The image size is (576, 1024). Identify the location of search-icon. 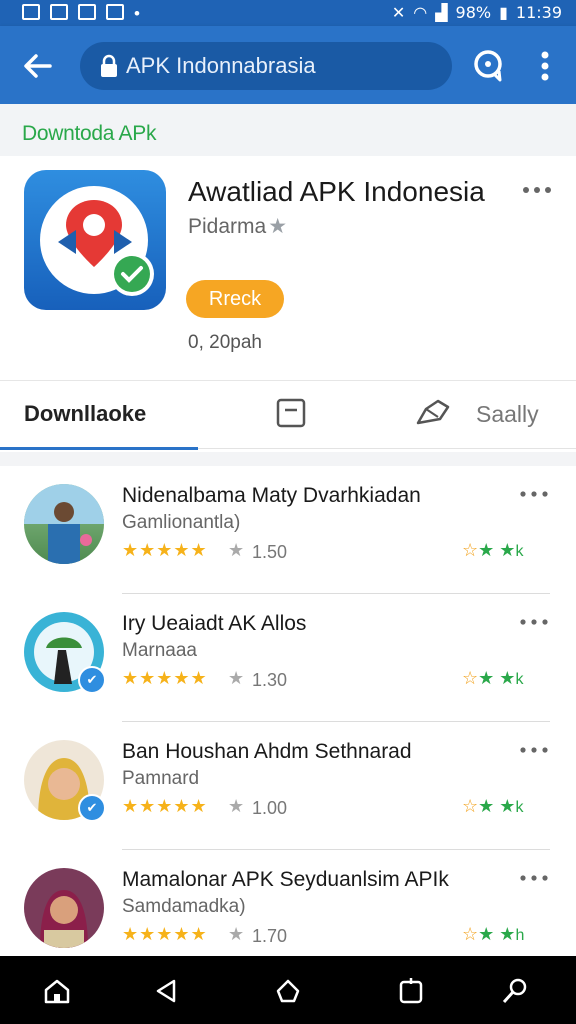
(515, 991).